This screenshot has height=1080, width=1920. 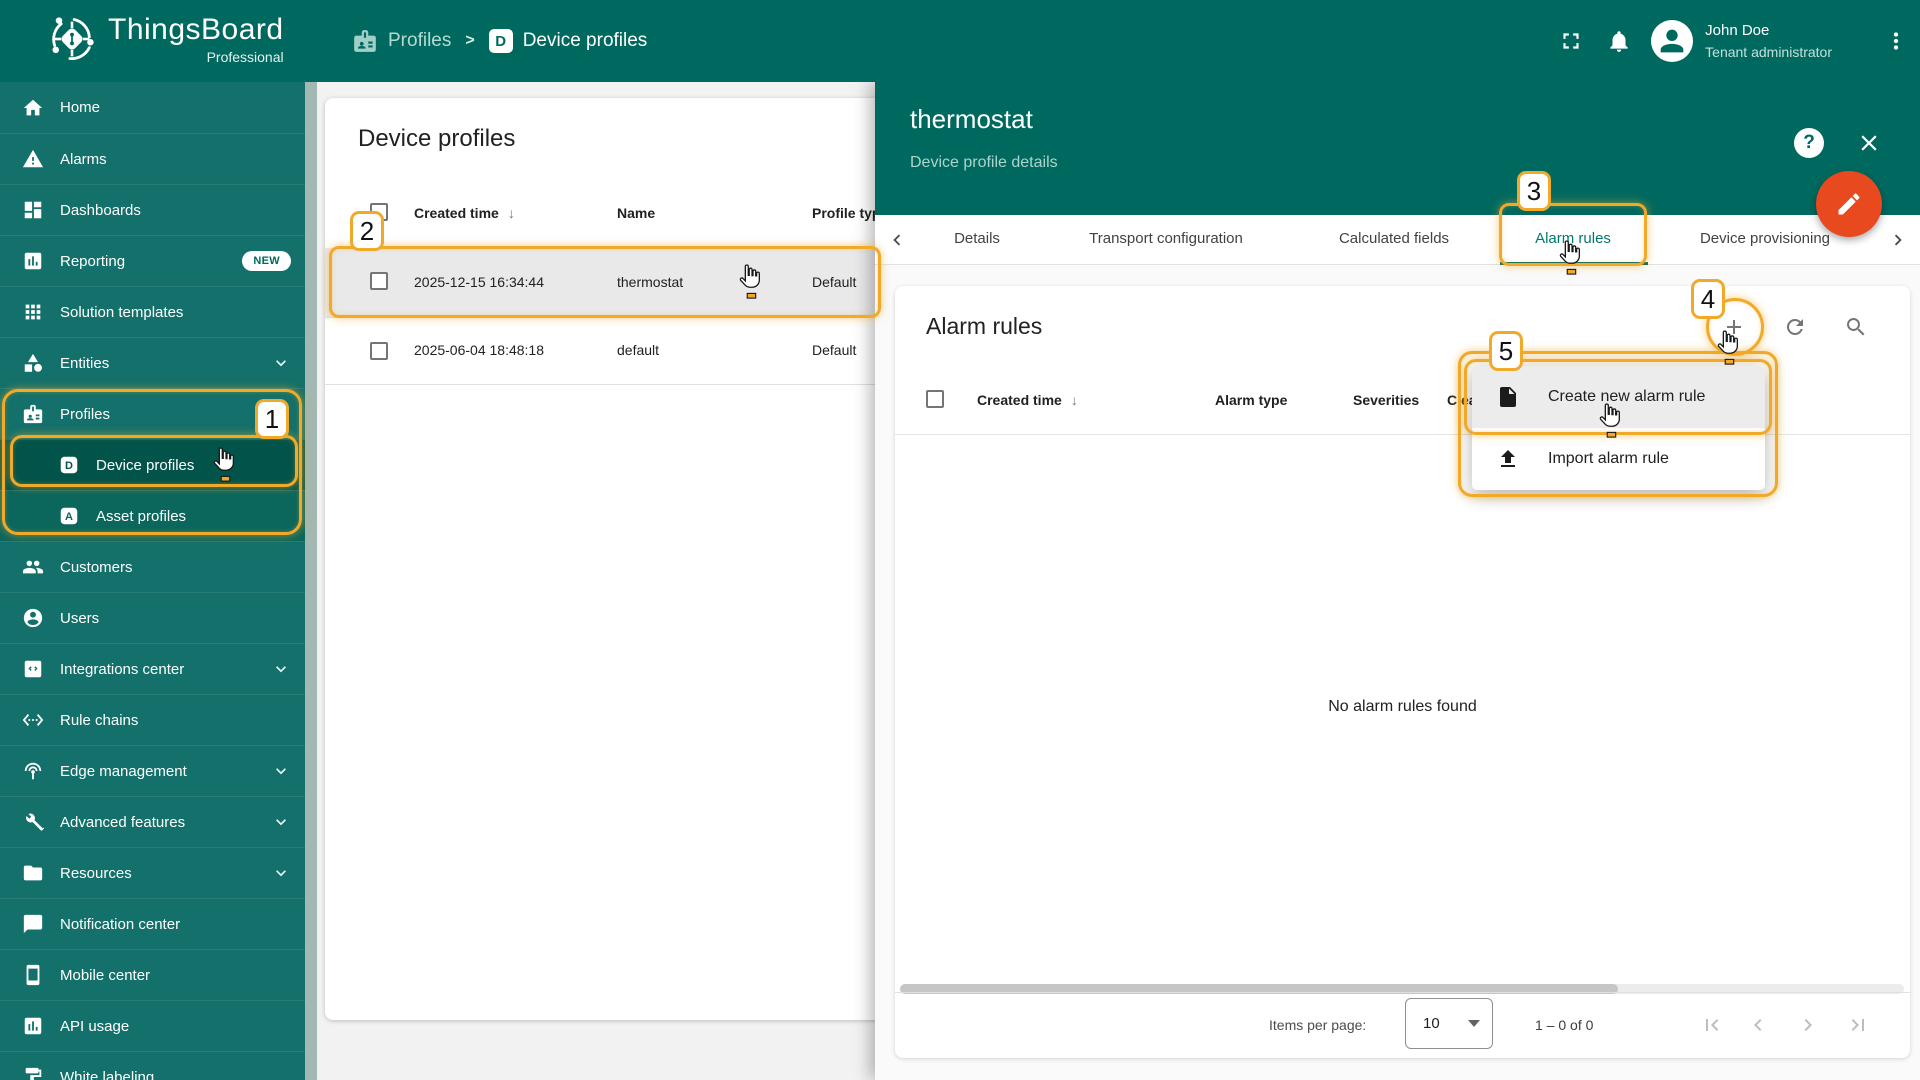 I want to click on person-icon, so click(x=1672, y=41).